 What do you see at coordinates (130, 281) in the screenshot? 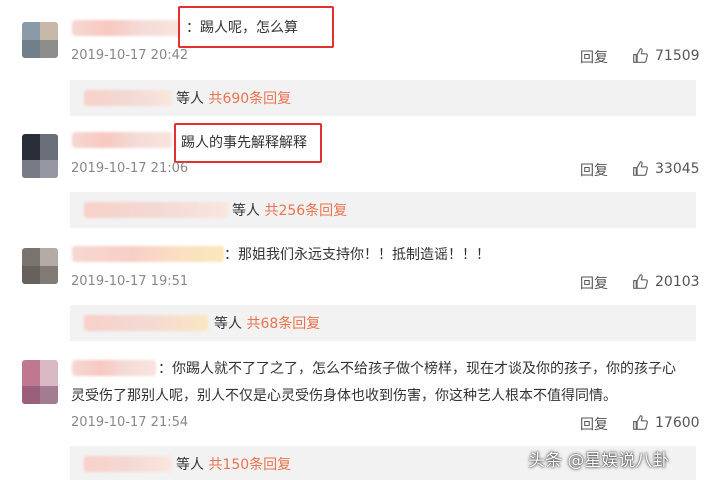
I see `comment-date: 2019-10-17 19:51` at bounding box center [130, 281].